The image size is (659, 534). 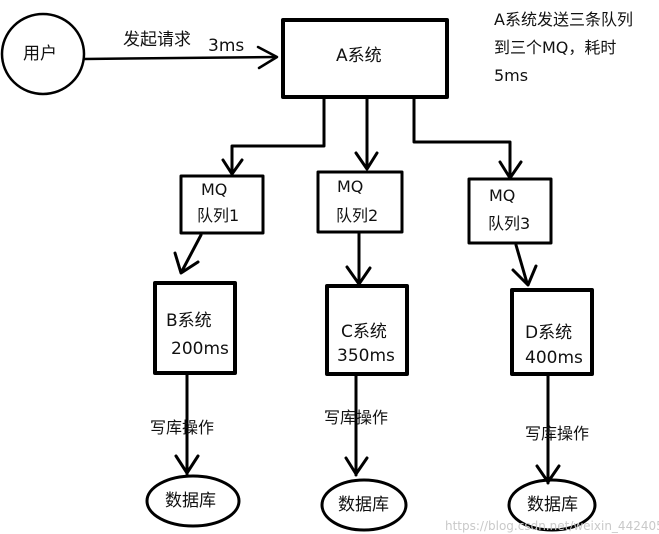 I want to click on queue1-sub: 队列1, so click(x=218, y=215).